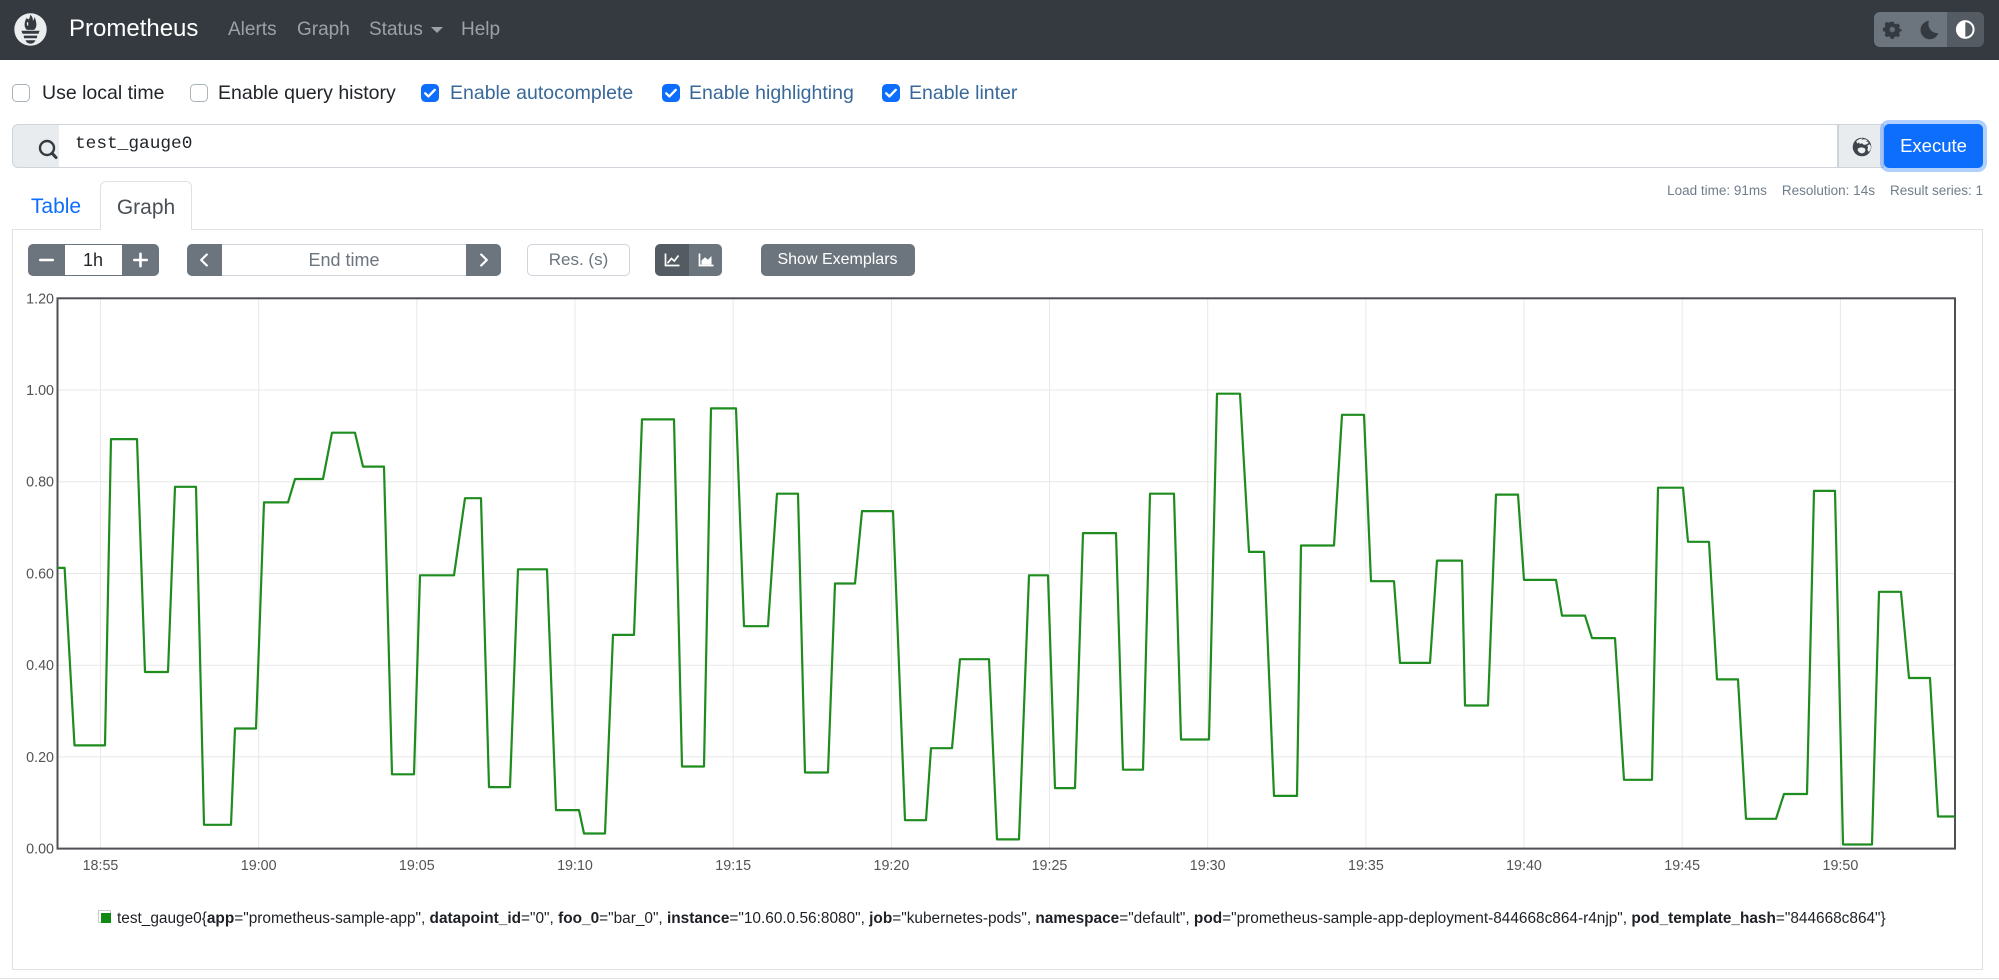 This screenshot has height=980, width=1999. I want to click on svg-text: 19:50, so click(1841, 866).